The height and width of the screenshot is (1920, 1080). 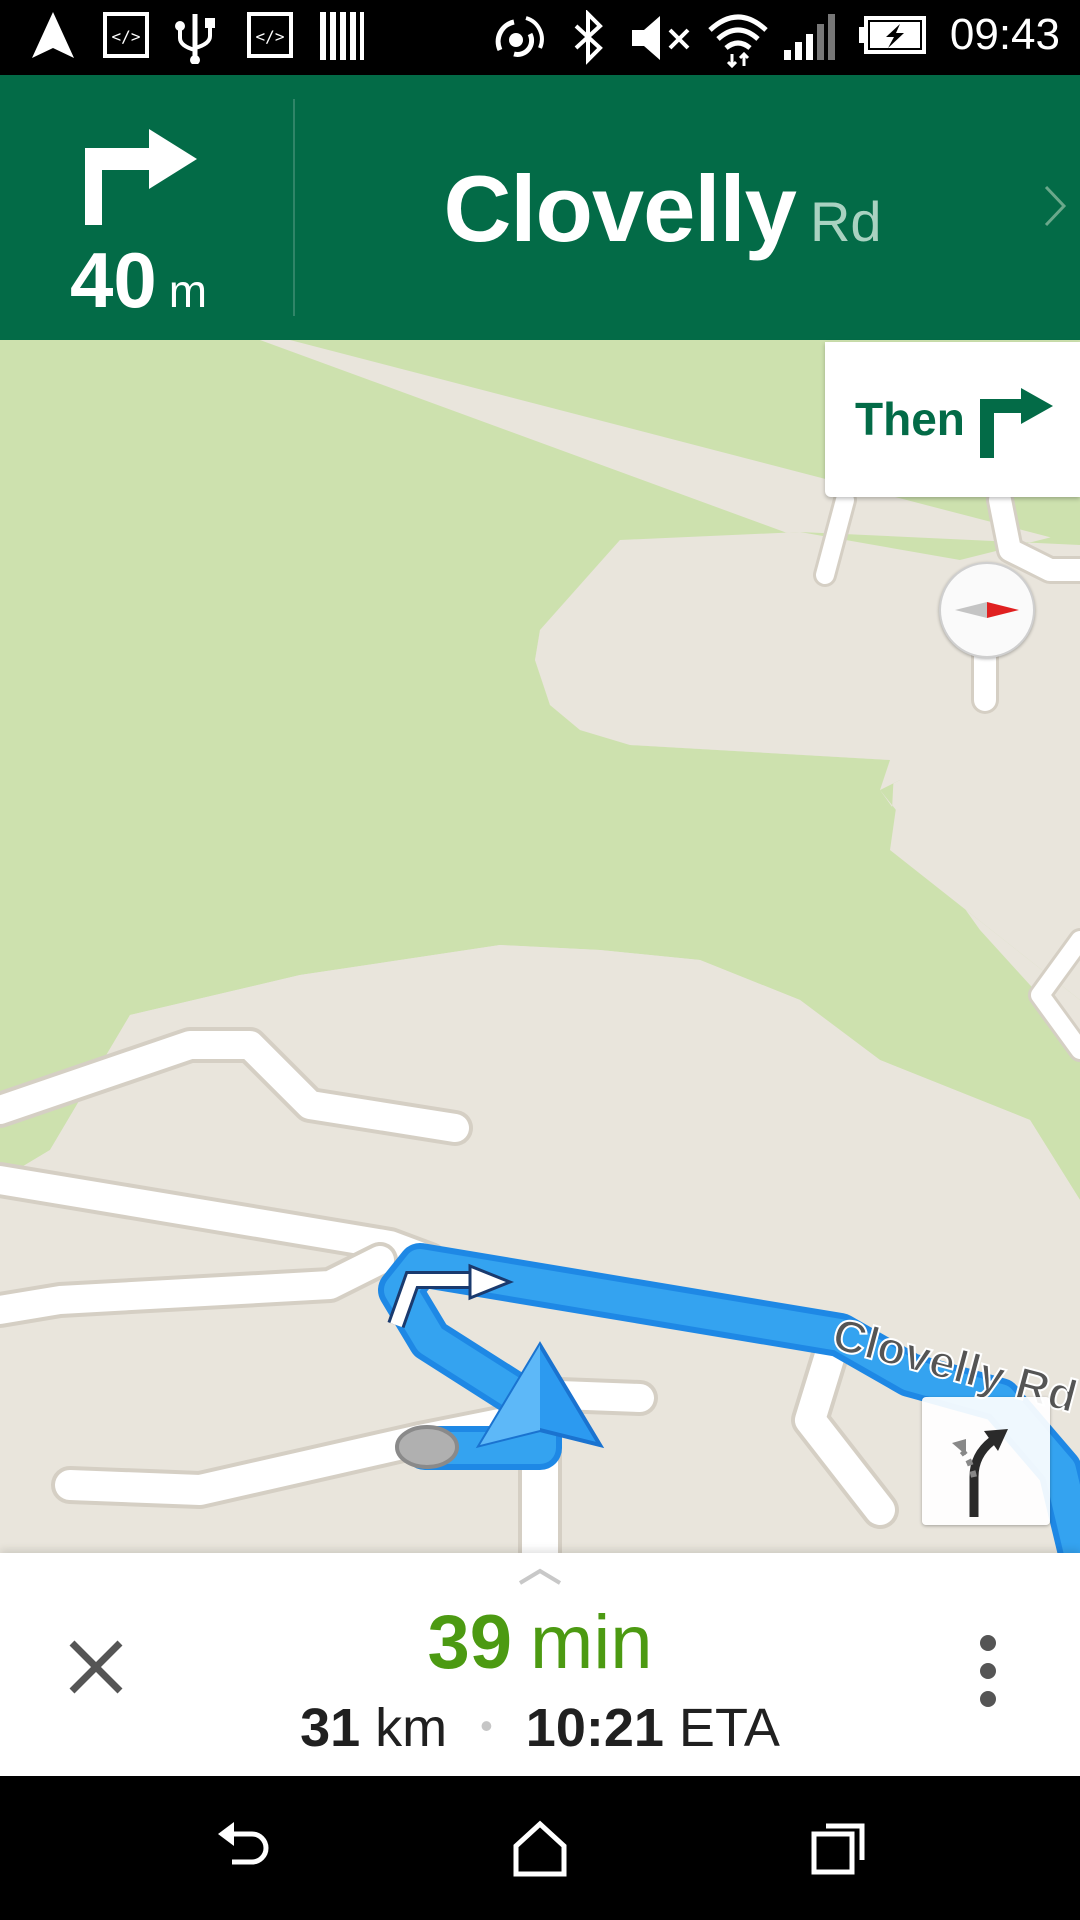 What do you see at coordinates (988, 1671) in the screenshot?
I see `more-options-icon` at bounding box center [988, 1671].